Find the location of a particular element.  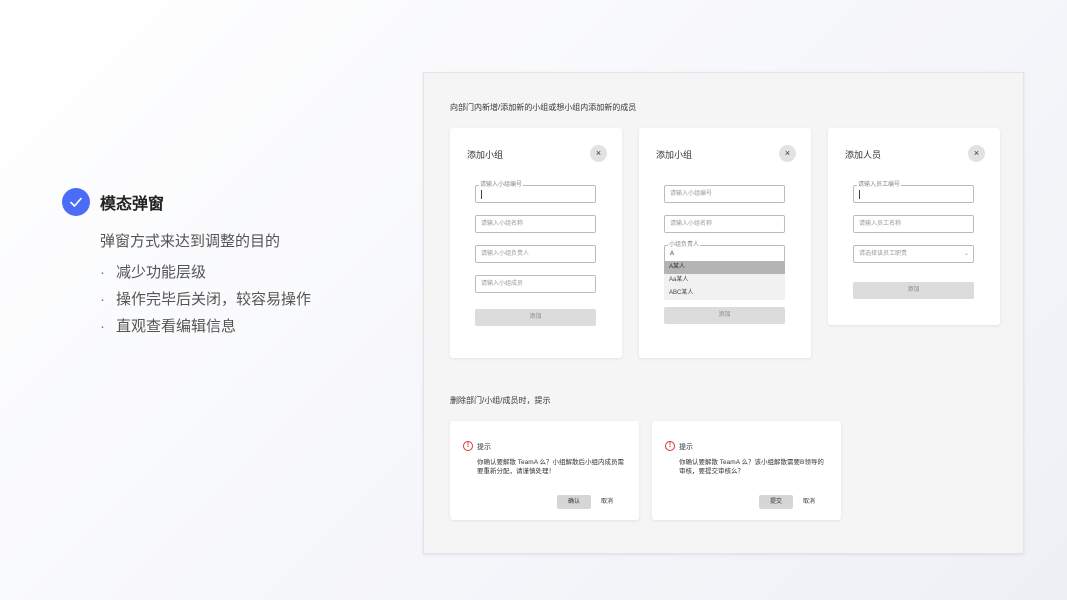

dropdown-option: Aa某人 is located at coordinates (724, 280).